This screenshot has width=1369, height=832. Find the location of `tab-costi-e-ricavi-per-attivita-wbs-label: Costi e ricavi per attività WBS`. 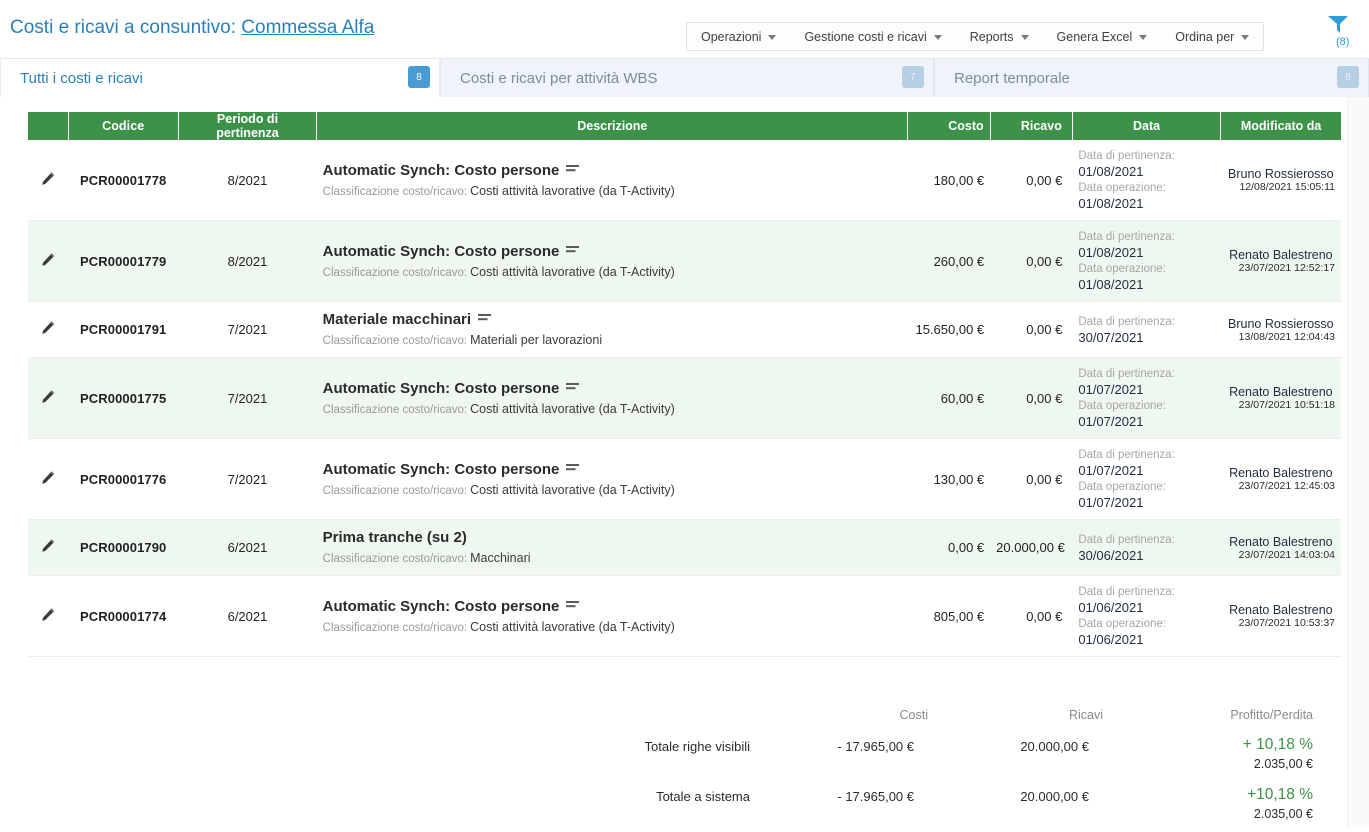

tab-costi-e-ricavi-per-attivita-wbs-label: Costi e ricavi per attività WBS is located at coordinates (559, 78).